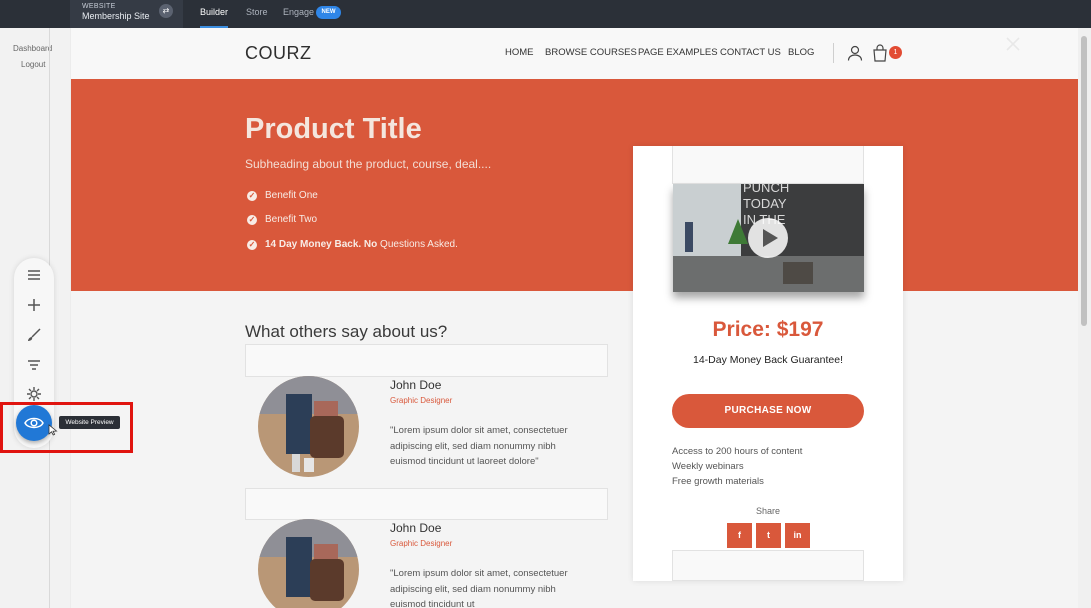 This screenshot has width=1091, height=608. What do you see at coordinates (34, 335) in the screenshot?
I see `brush-icon` at bounding box center [34, 335].